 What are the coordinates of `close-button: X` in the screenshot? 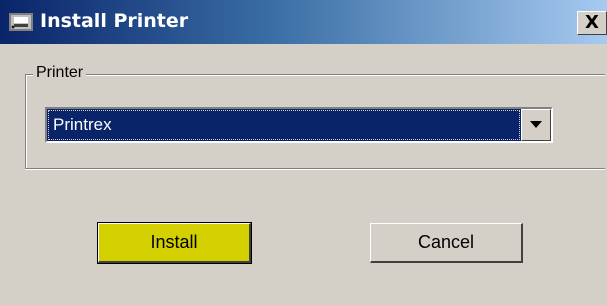 It's located at (592, 23).